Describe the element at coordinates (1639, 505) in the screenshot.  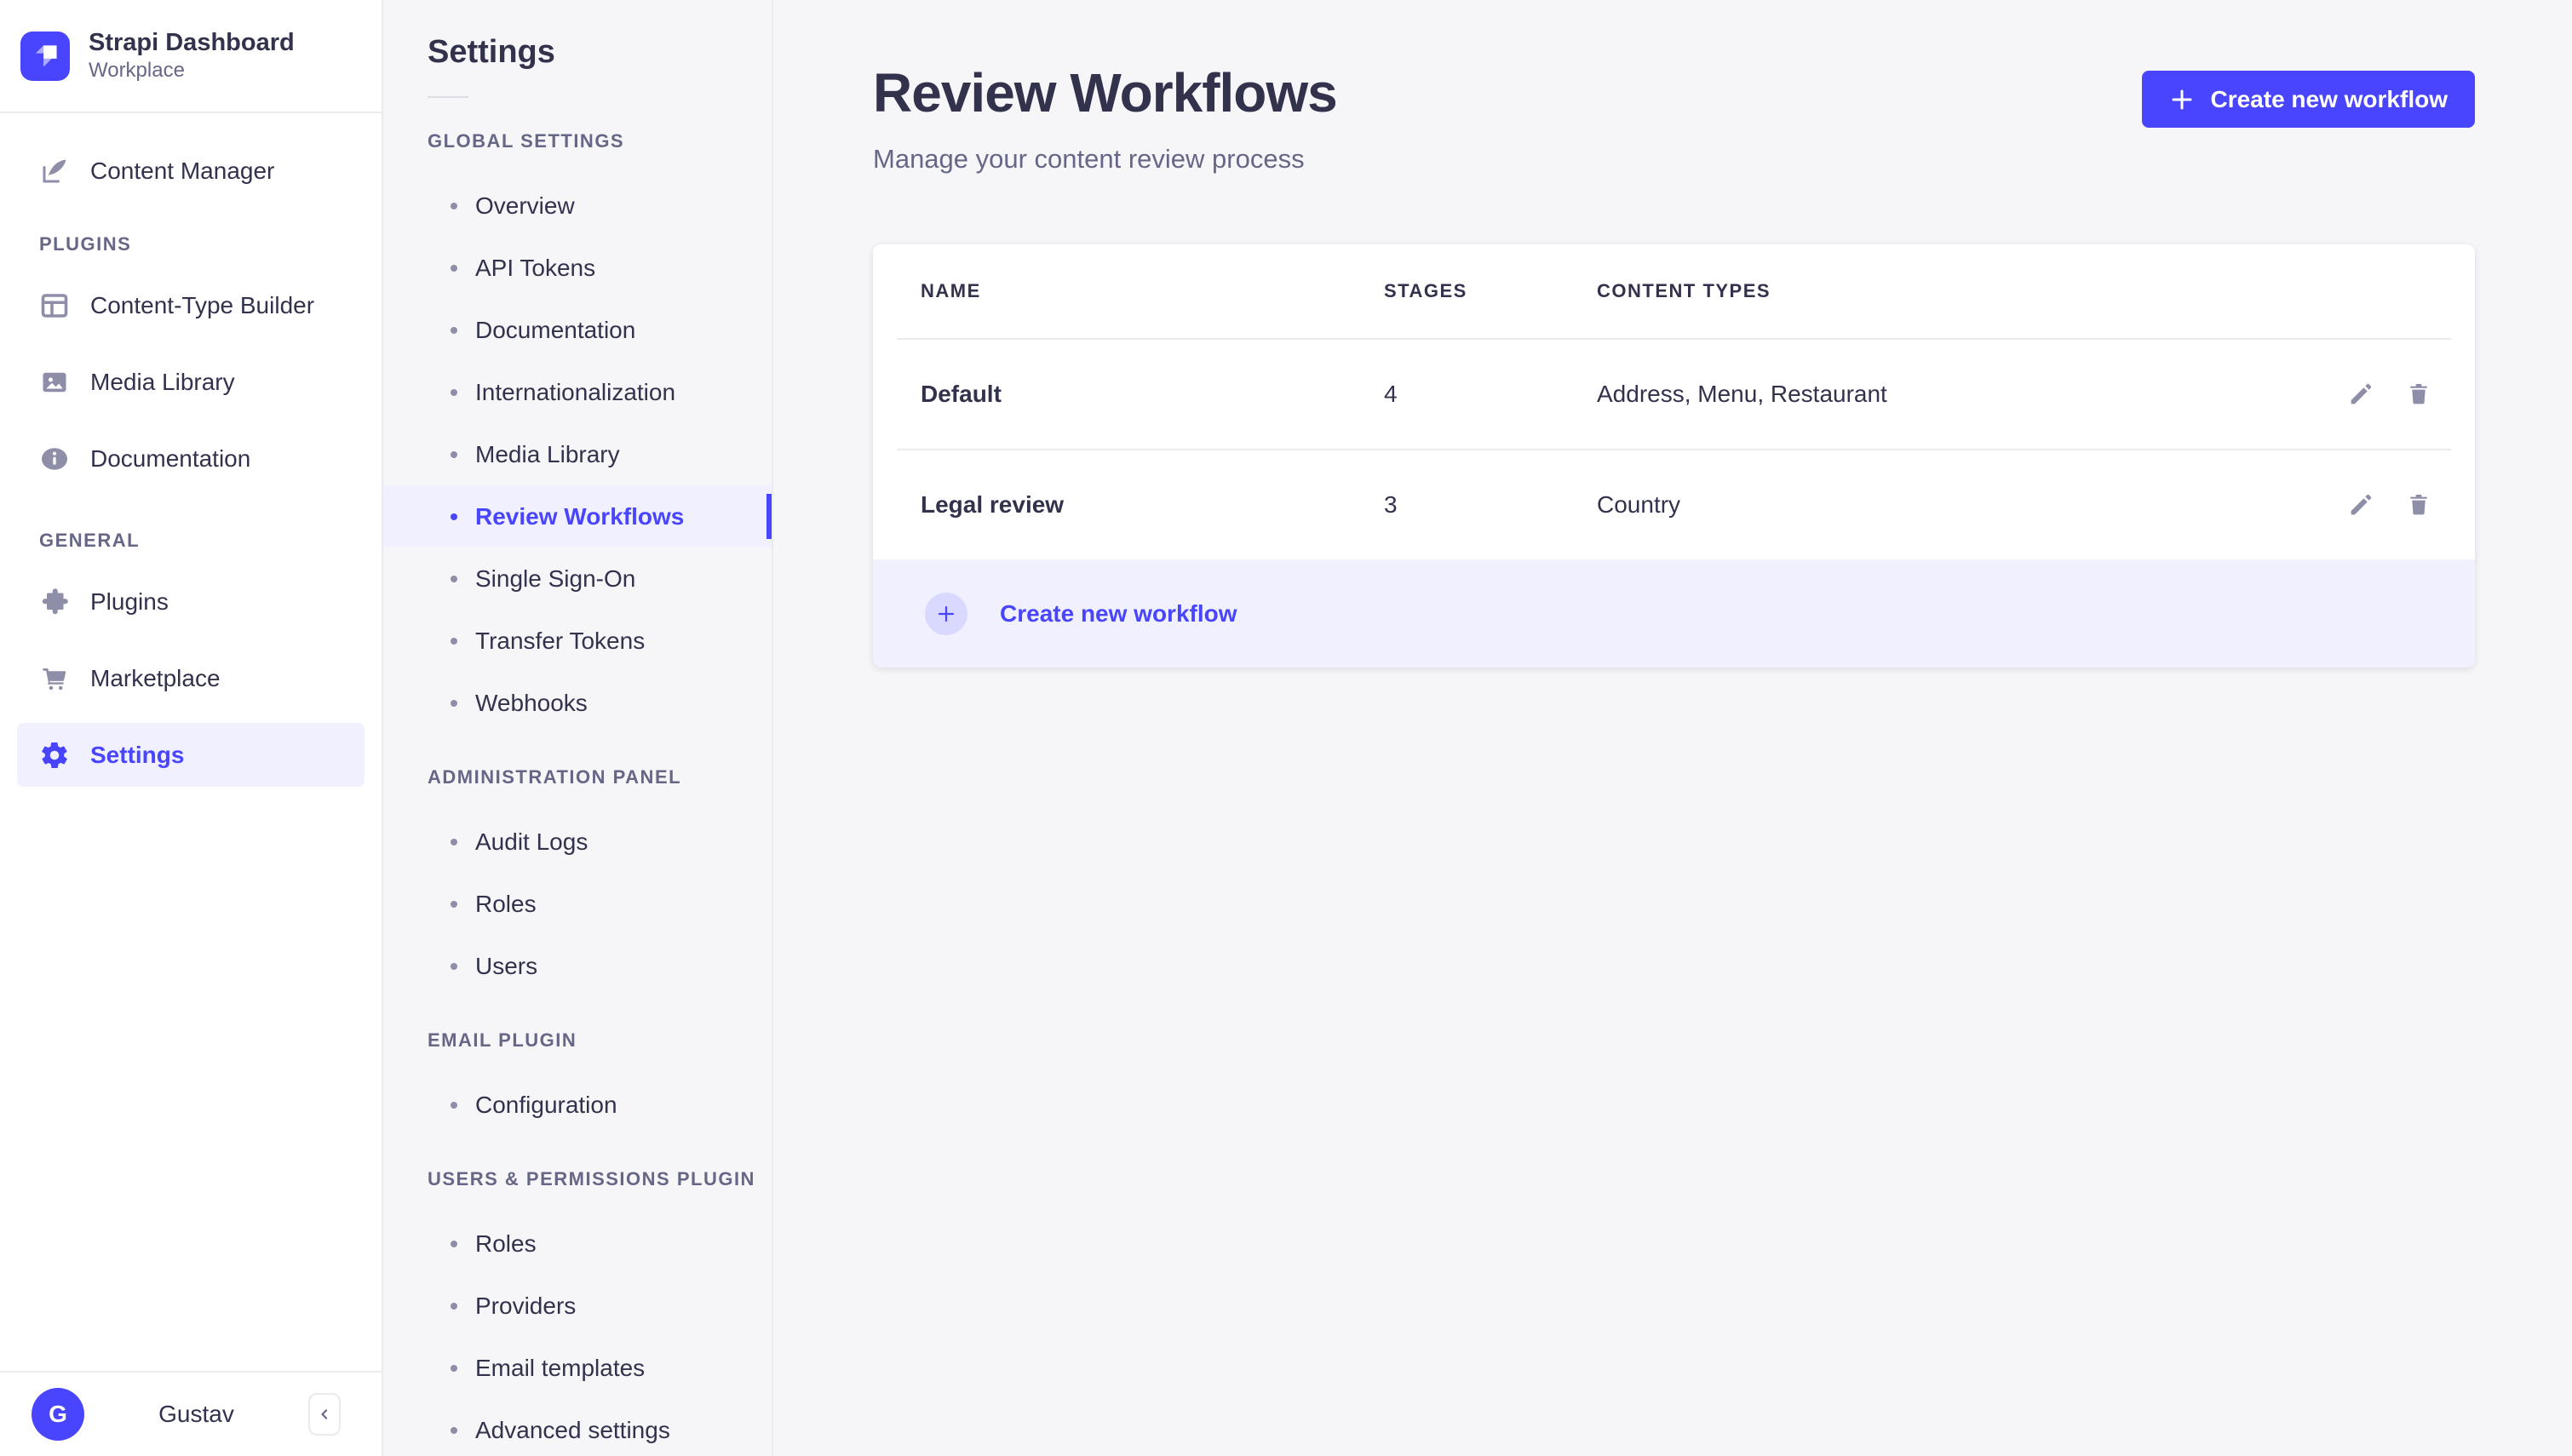
I see `workflow-content-types: Country` at that location.